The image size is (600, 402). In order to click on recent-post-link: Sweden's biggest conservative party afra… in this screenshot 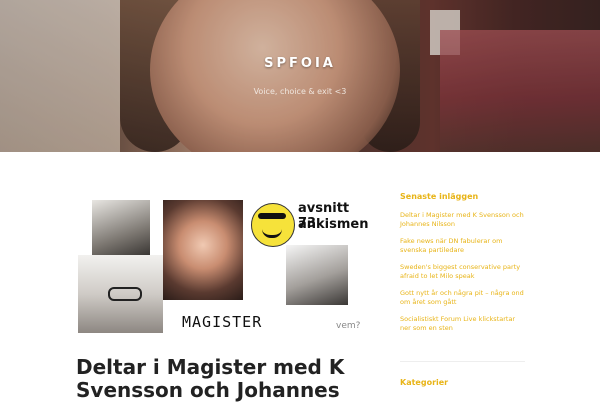, I will do `click(462, 272)`.